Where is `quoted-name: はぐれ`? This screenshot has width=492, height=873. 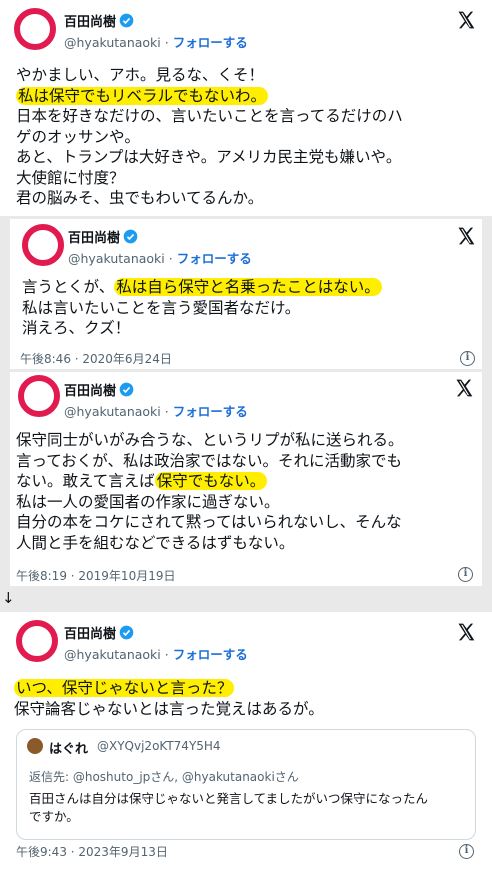
quoted-name: はぐれ is located at coordinates (68, 747).